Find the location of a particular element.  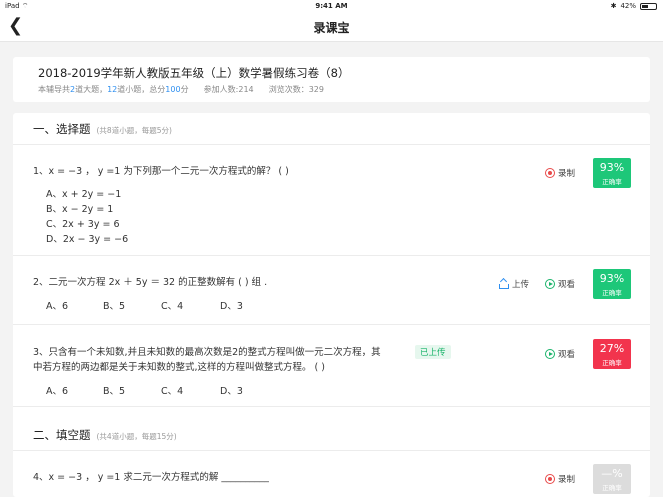

section-note: (共8道小题，每题5分) is located at coordinates (134, 130).